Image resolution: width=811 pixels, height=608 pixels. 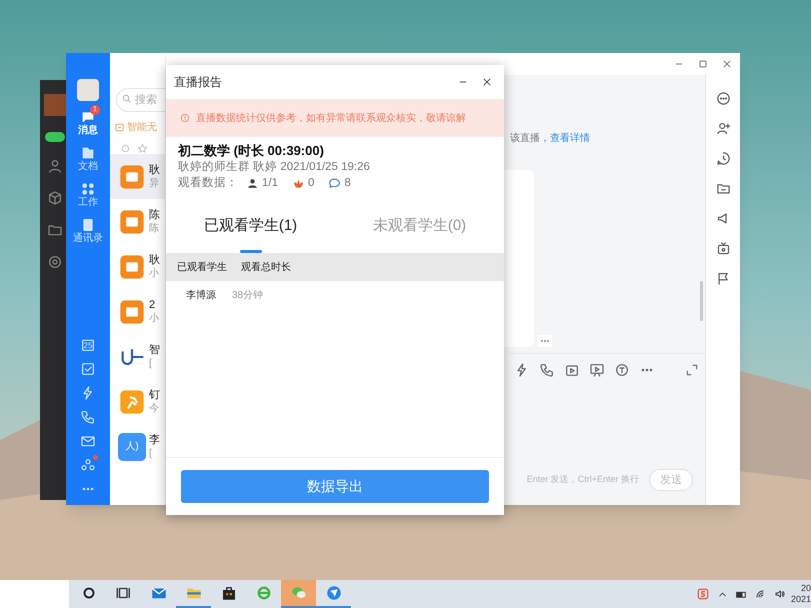 What do you see at coordinates (152, 305) in the screenshot?
I see `conversation-title: 2` at bounding box center [152, 305].